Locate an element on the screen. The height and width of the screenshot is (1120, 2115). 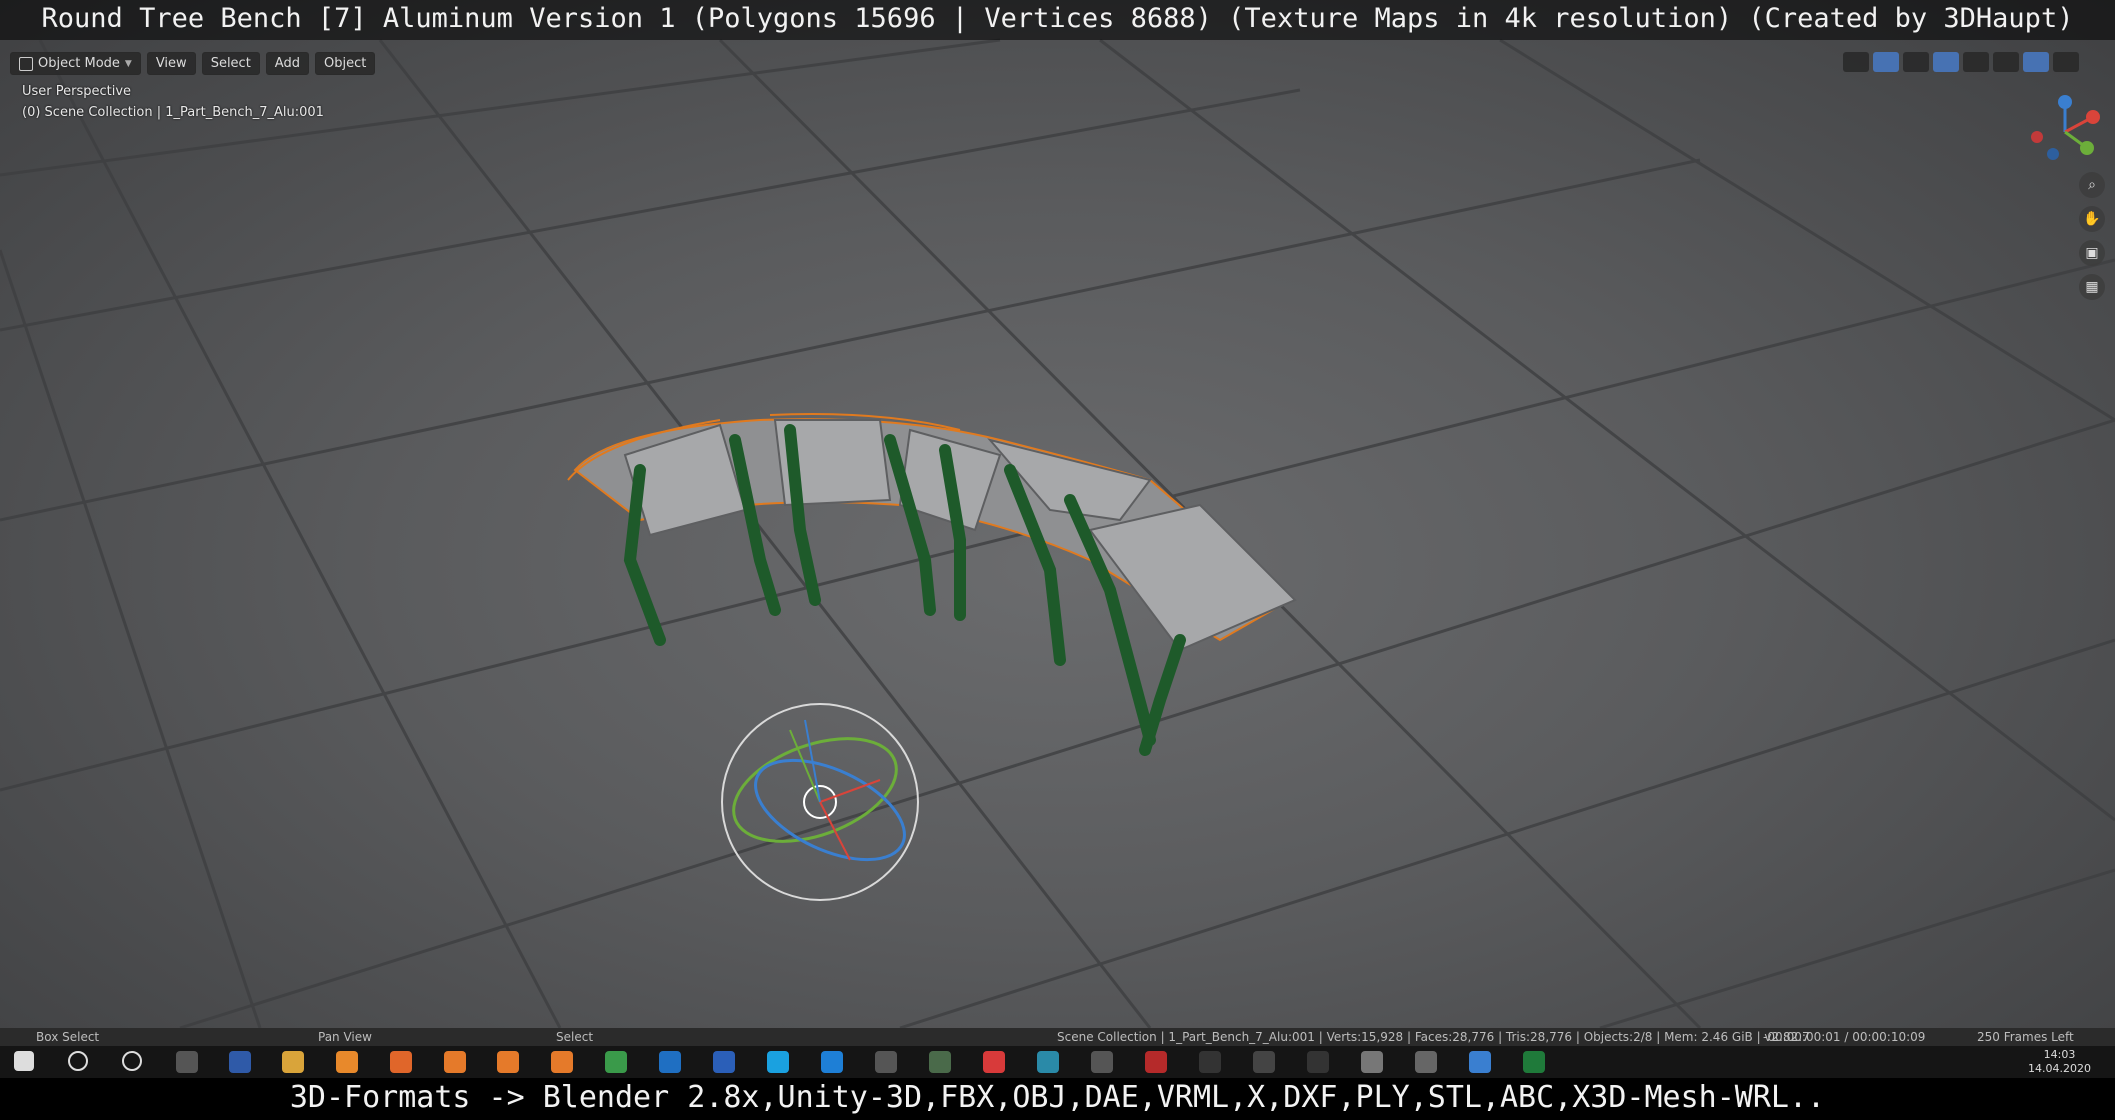
calculator-icon is located at coordinates (1426, 1062).